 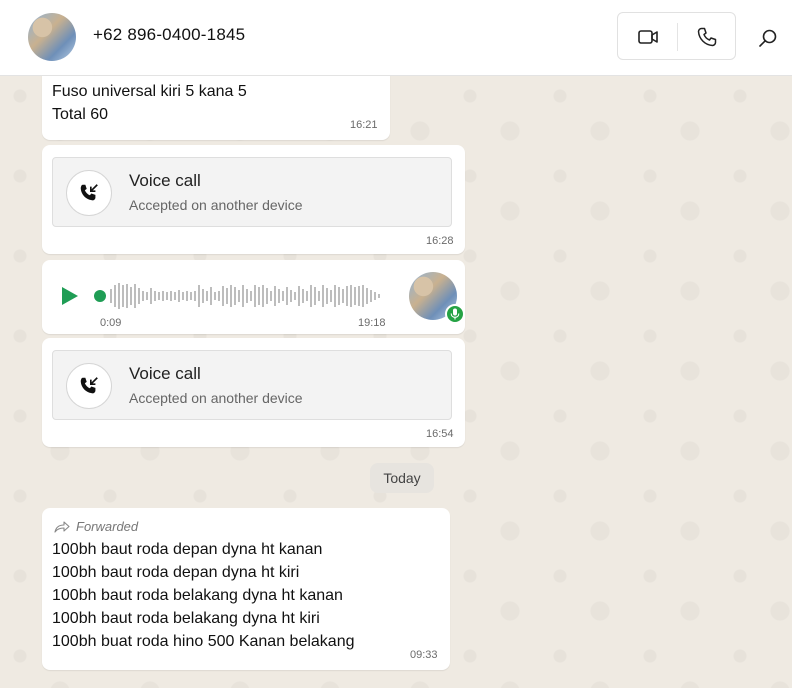 What do you see at coordinates (107, 526) in the screenshot?
I see `forwarded-text: Forwarded` at bounding box center [107, 526].